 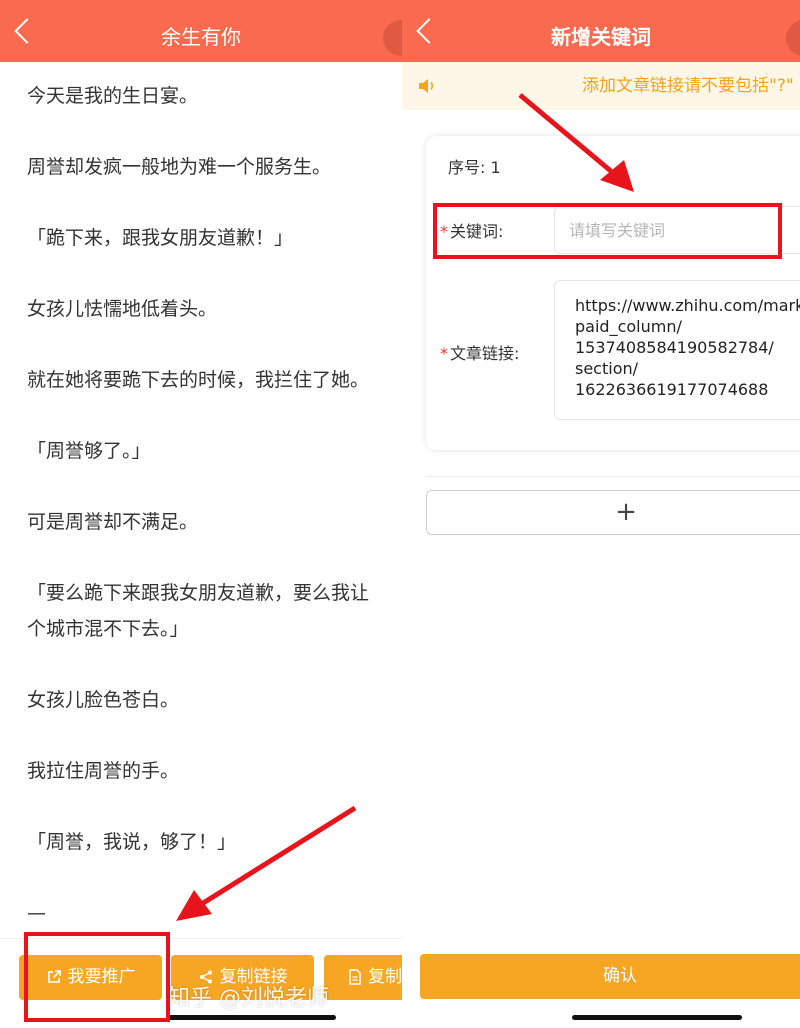 What do you see at coordinates (248, 998) in the screenshot?
I see `watermark: 知乎 @刘悦老师` at bounding box center [248, 998].